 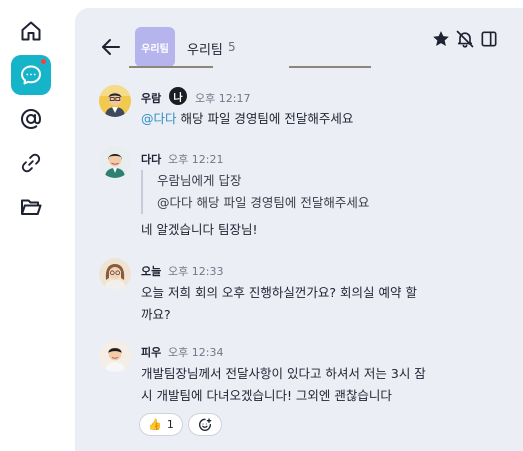 I want to click on member-count: 5, so click(x=232, y=47).